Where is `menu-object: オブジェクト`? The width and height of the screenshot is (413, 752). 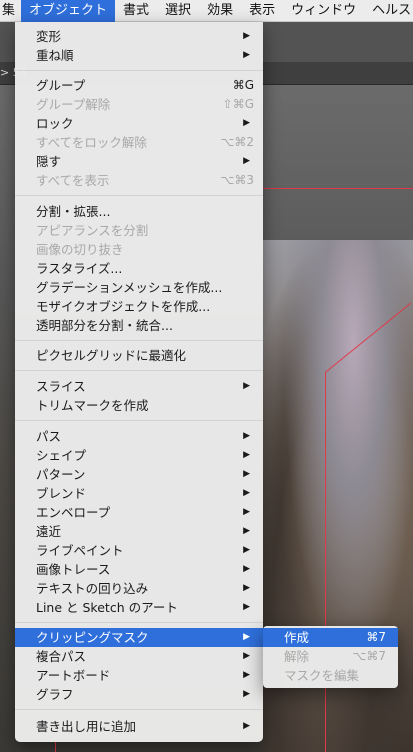 menu-object: オブジェクト is located at coordinates (68, 11).